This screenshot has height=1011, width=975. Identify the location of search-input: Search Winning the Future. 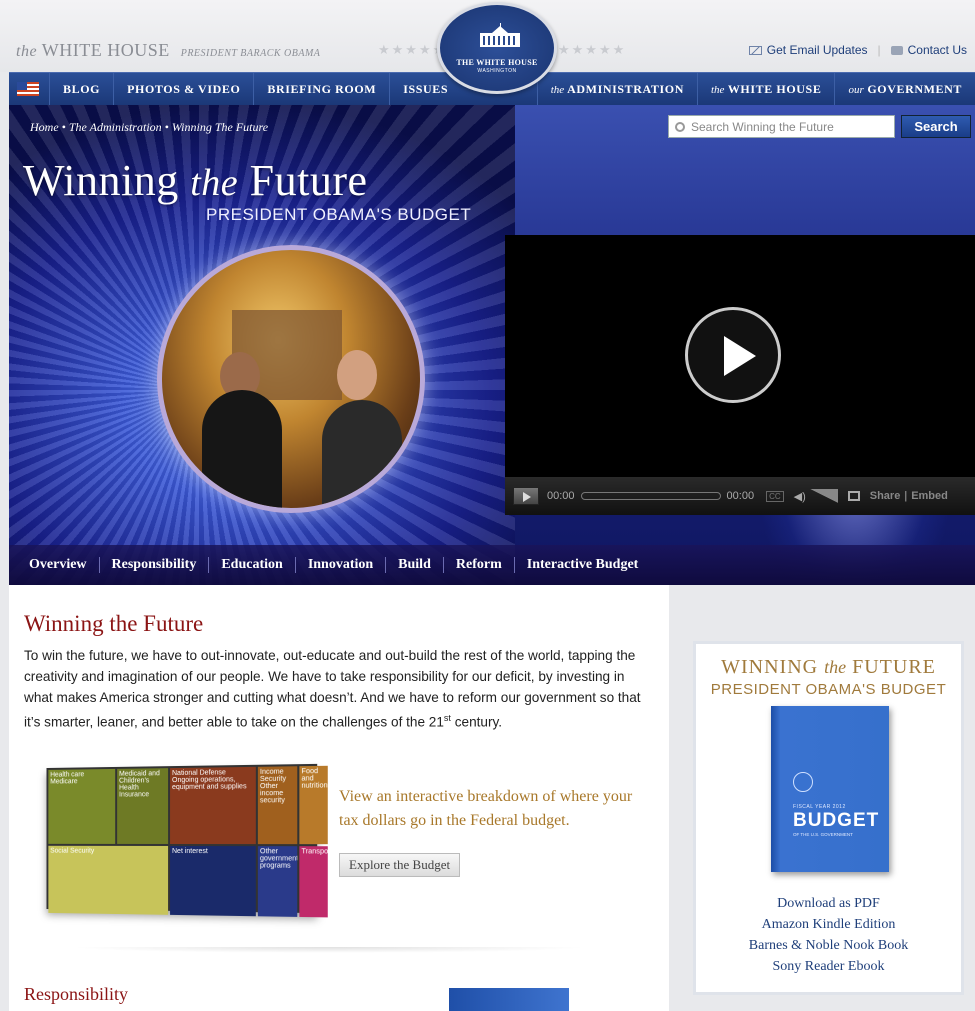
(781, 126).